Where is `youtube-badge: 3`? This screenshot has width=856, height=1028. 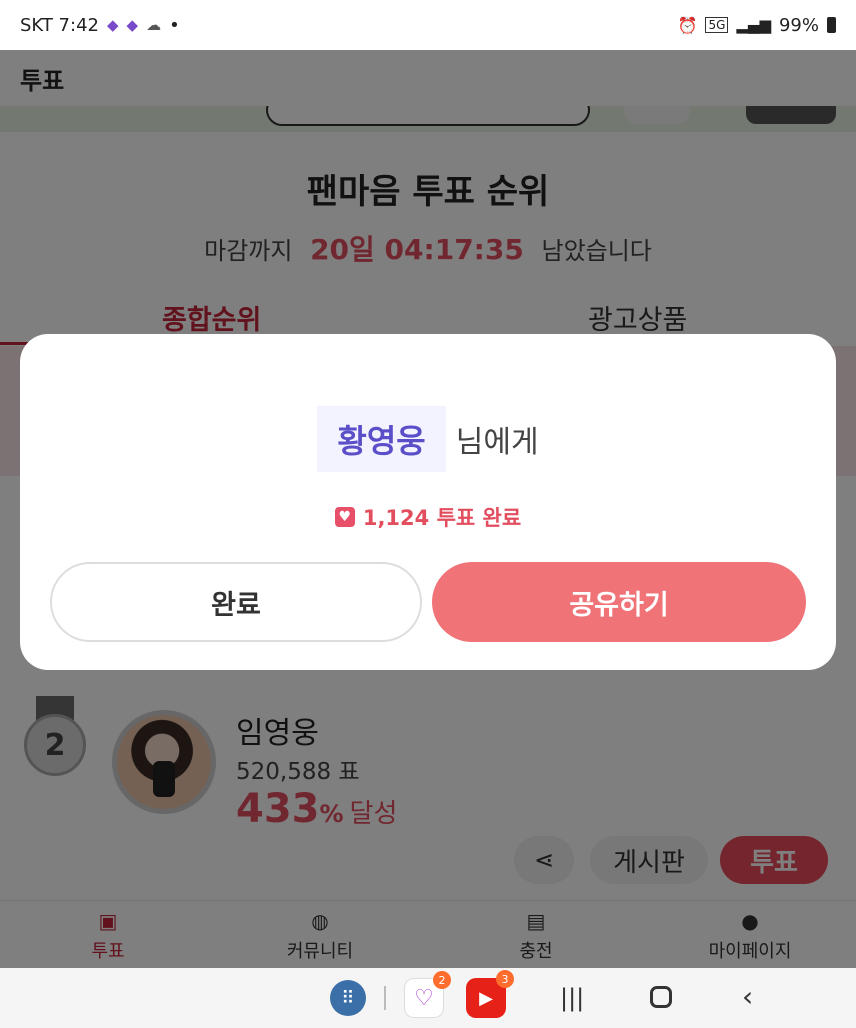 youtube-badge: 3 is located at coordinates (505, 979).